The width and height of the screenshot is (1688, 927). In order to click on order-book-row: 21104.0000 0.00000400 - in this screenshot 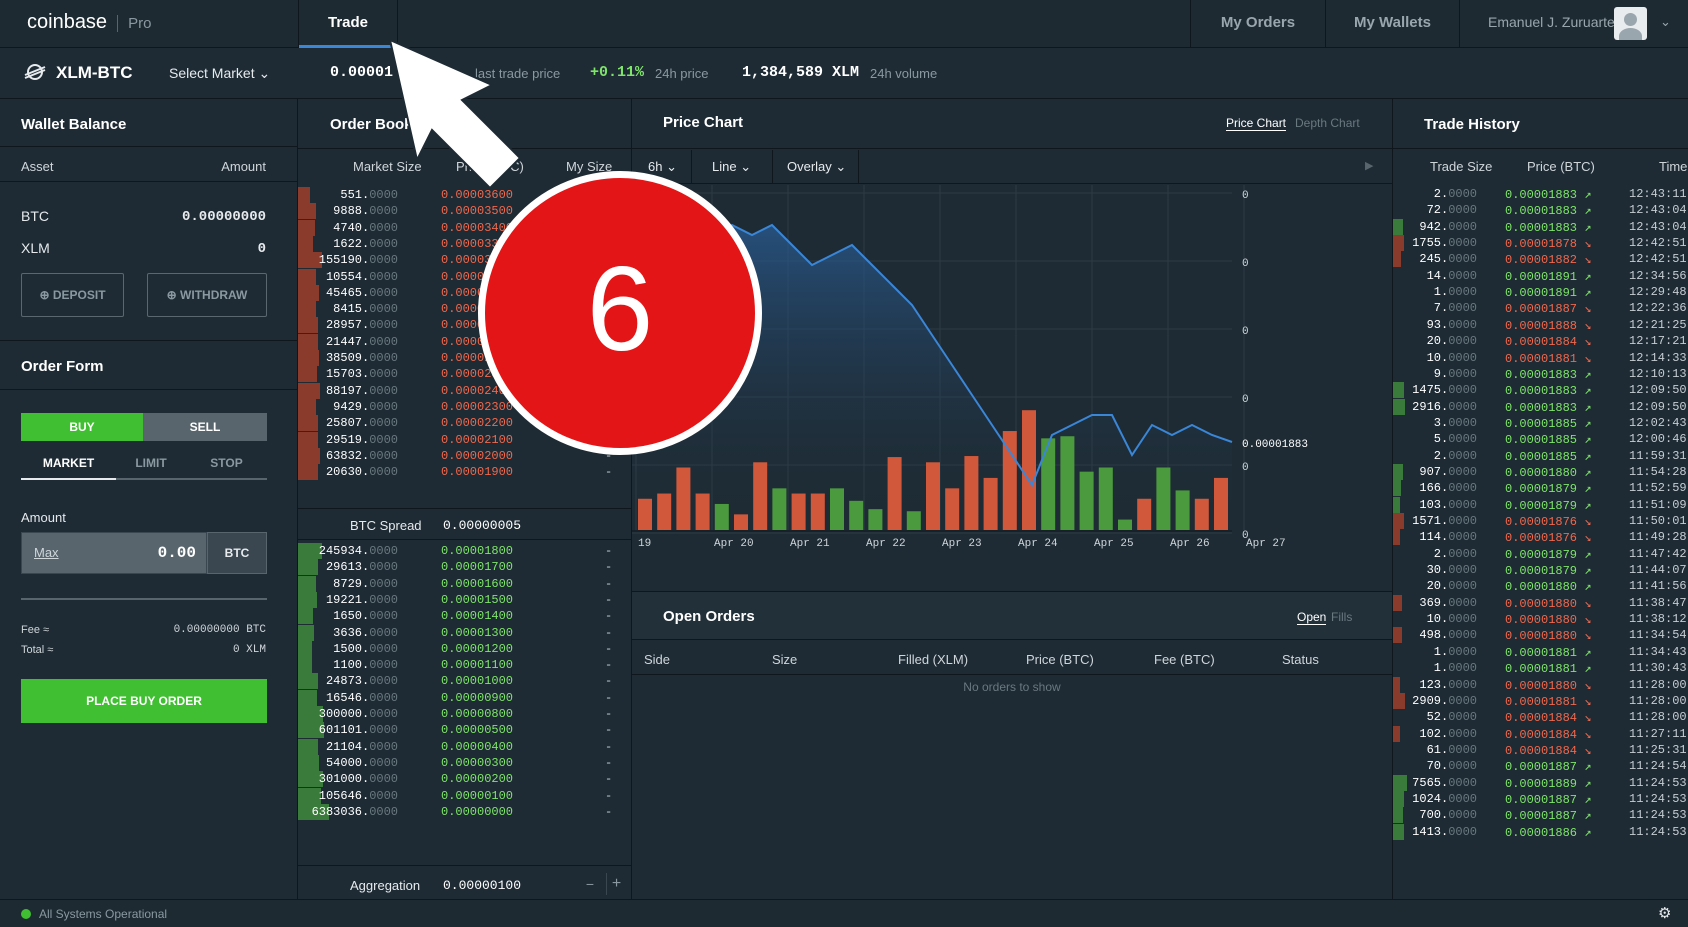, I will do `click(455, 747)`.